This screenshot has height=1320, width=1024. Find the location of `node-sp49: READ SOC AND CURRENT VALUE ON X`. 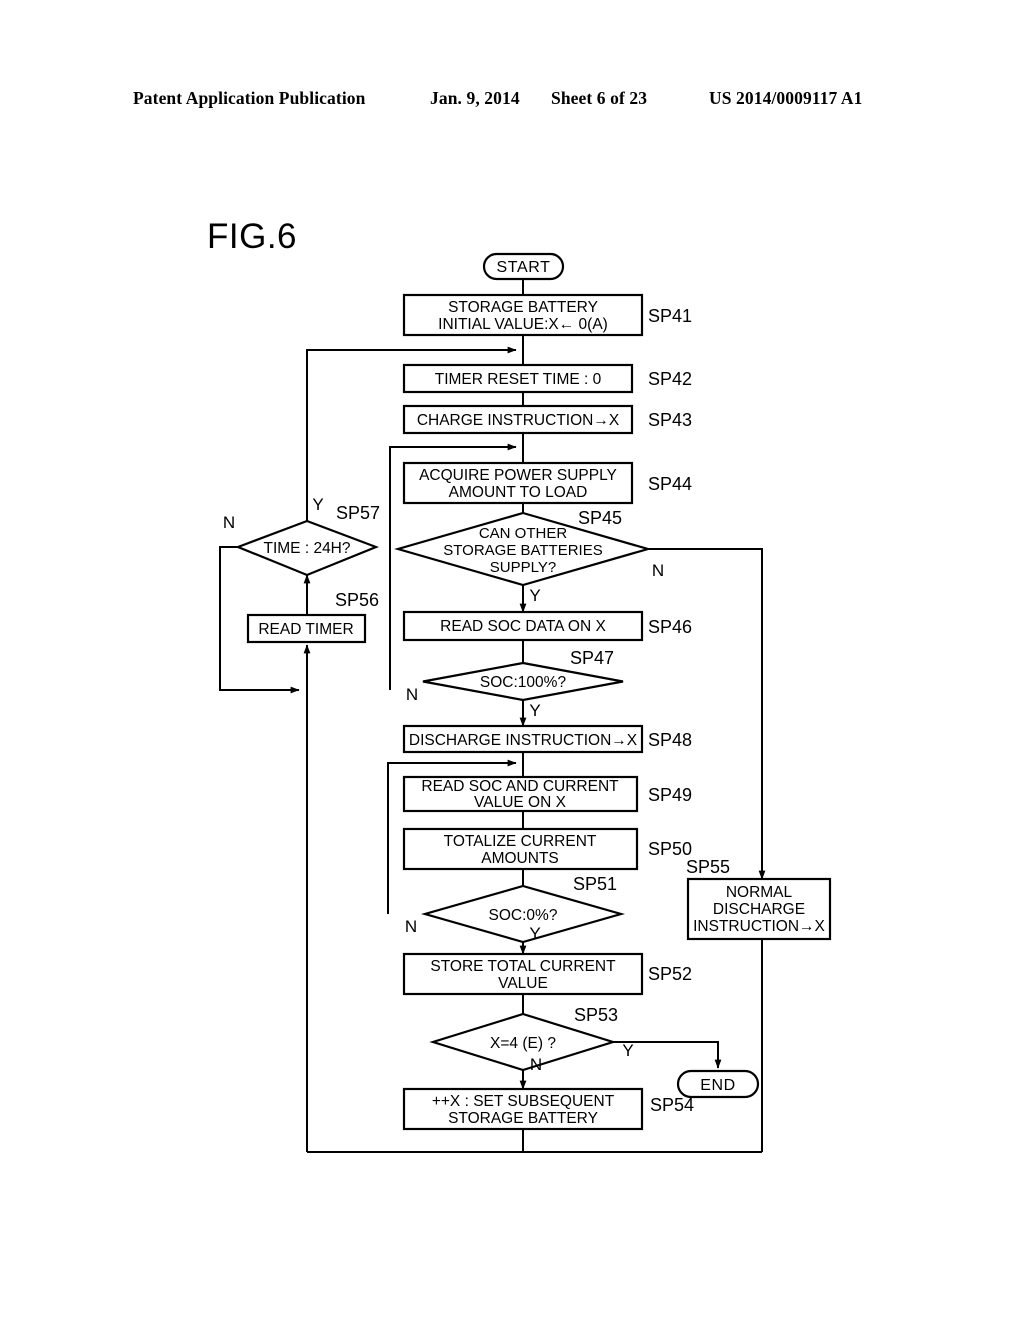

node-sp49: READ SOC AND CURRENT VALUE ON X is located at coordinates (520, 794).